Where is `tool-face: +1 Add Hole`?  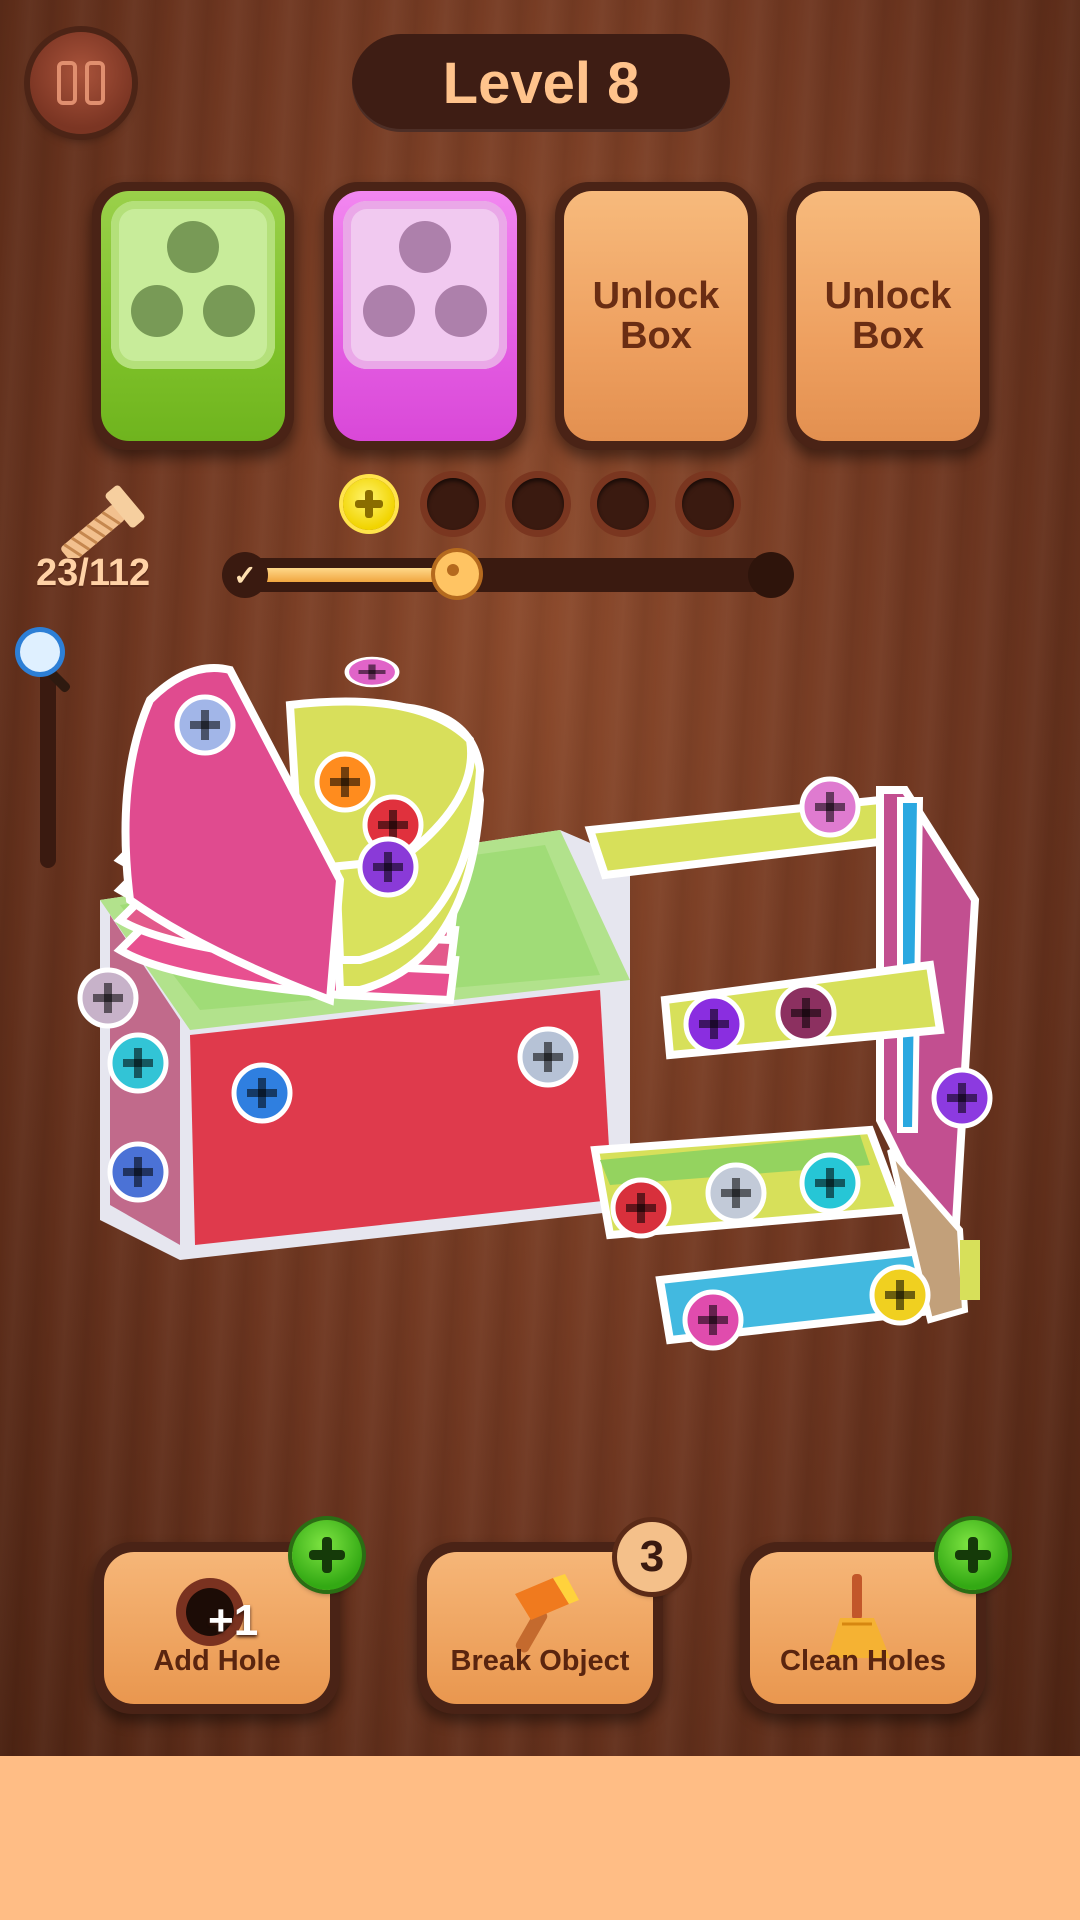
tool-face: +1 Add Hole is located at coordinates (217, 1628).